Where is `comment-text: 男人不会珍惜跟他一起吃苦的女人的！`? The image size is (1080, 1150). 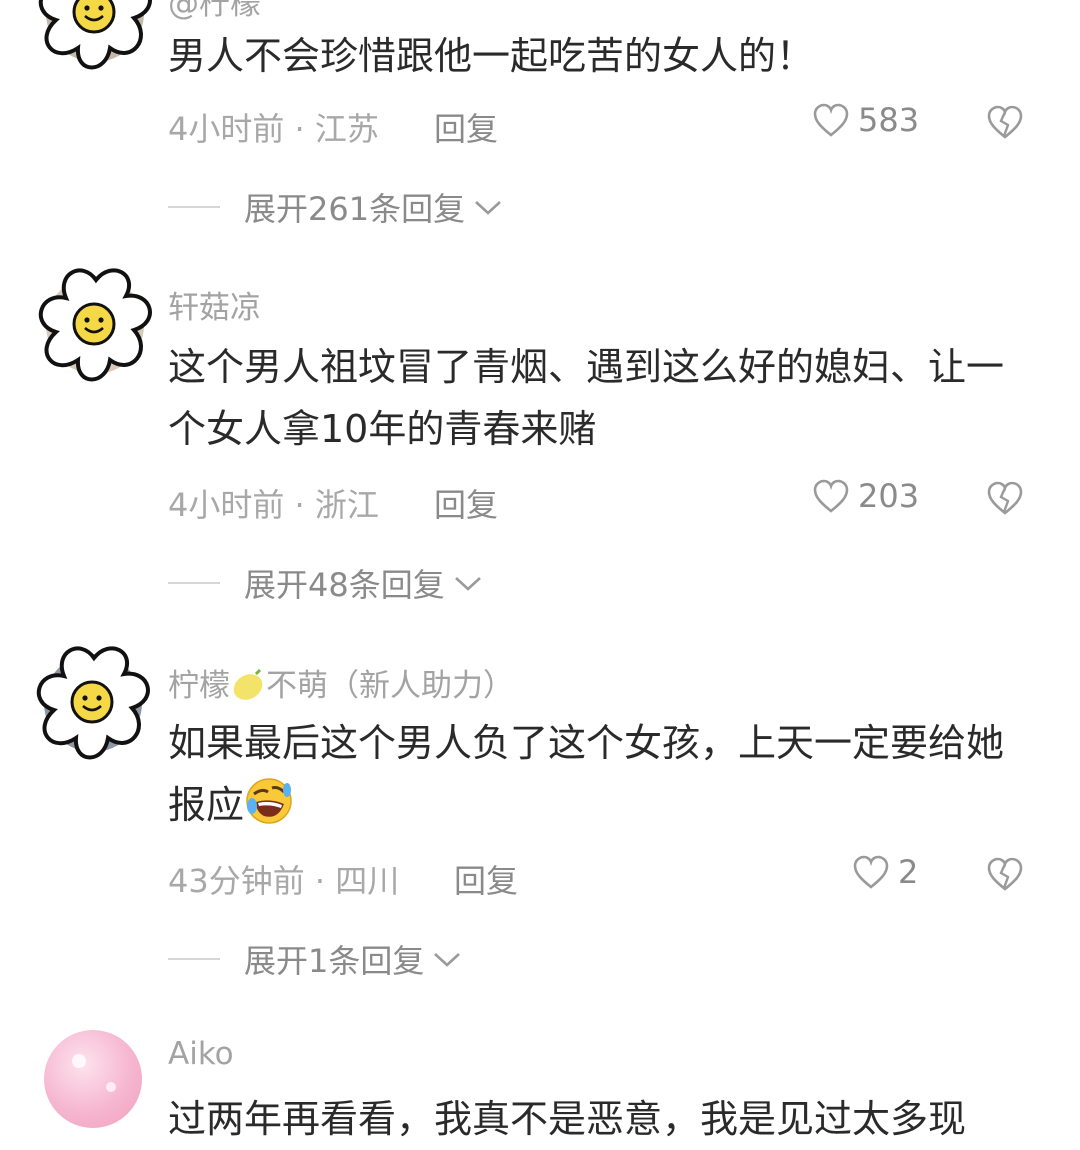
comment-text: 男人不会珍惜跟他一起吃苦的女人的！ is located at coordinates (491, 56).